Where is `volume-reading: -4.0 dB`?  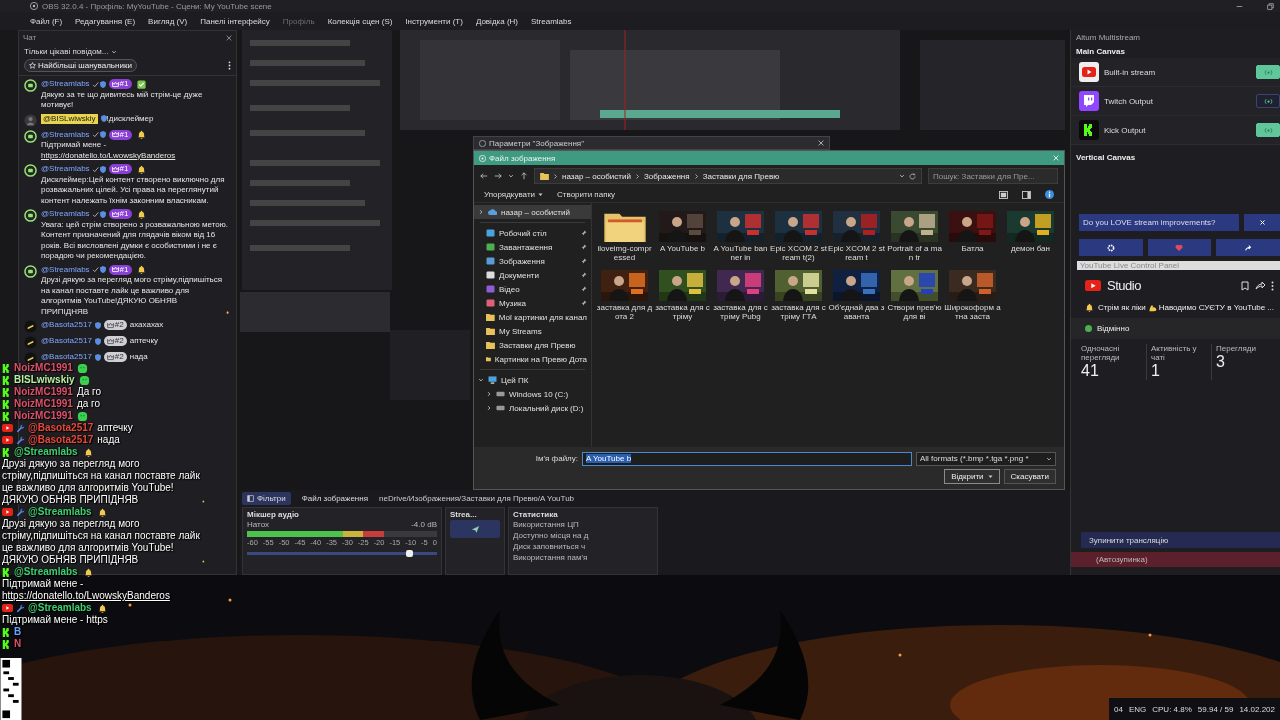
volume-reading: -4.0 dB is located at coordinates (424, 525).